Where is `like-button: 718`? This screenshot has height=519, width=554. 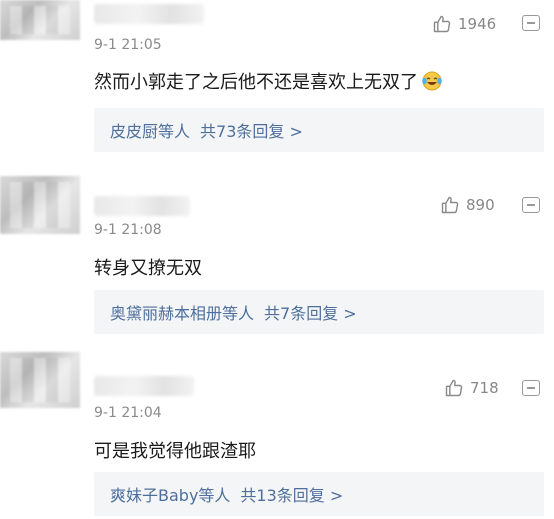
like-button: 718 is located at coordinates (471, 388).